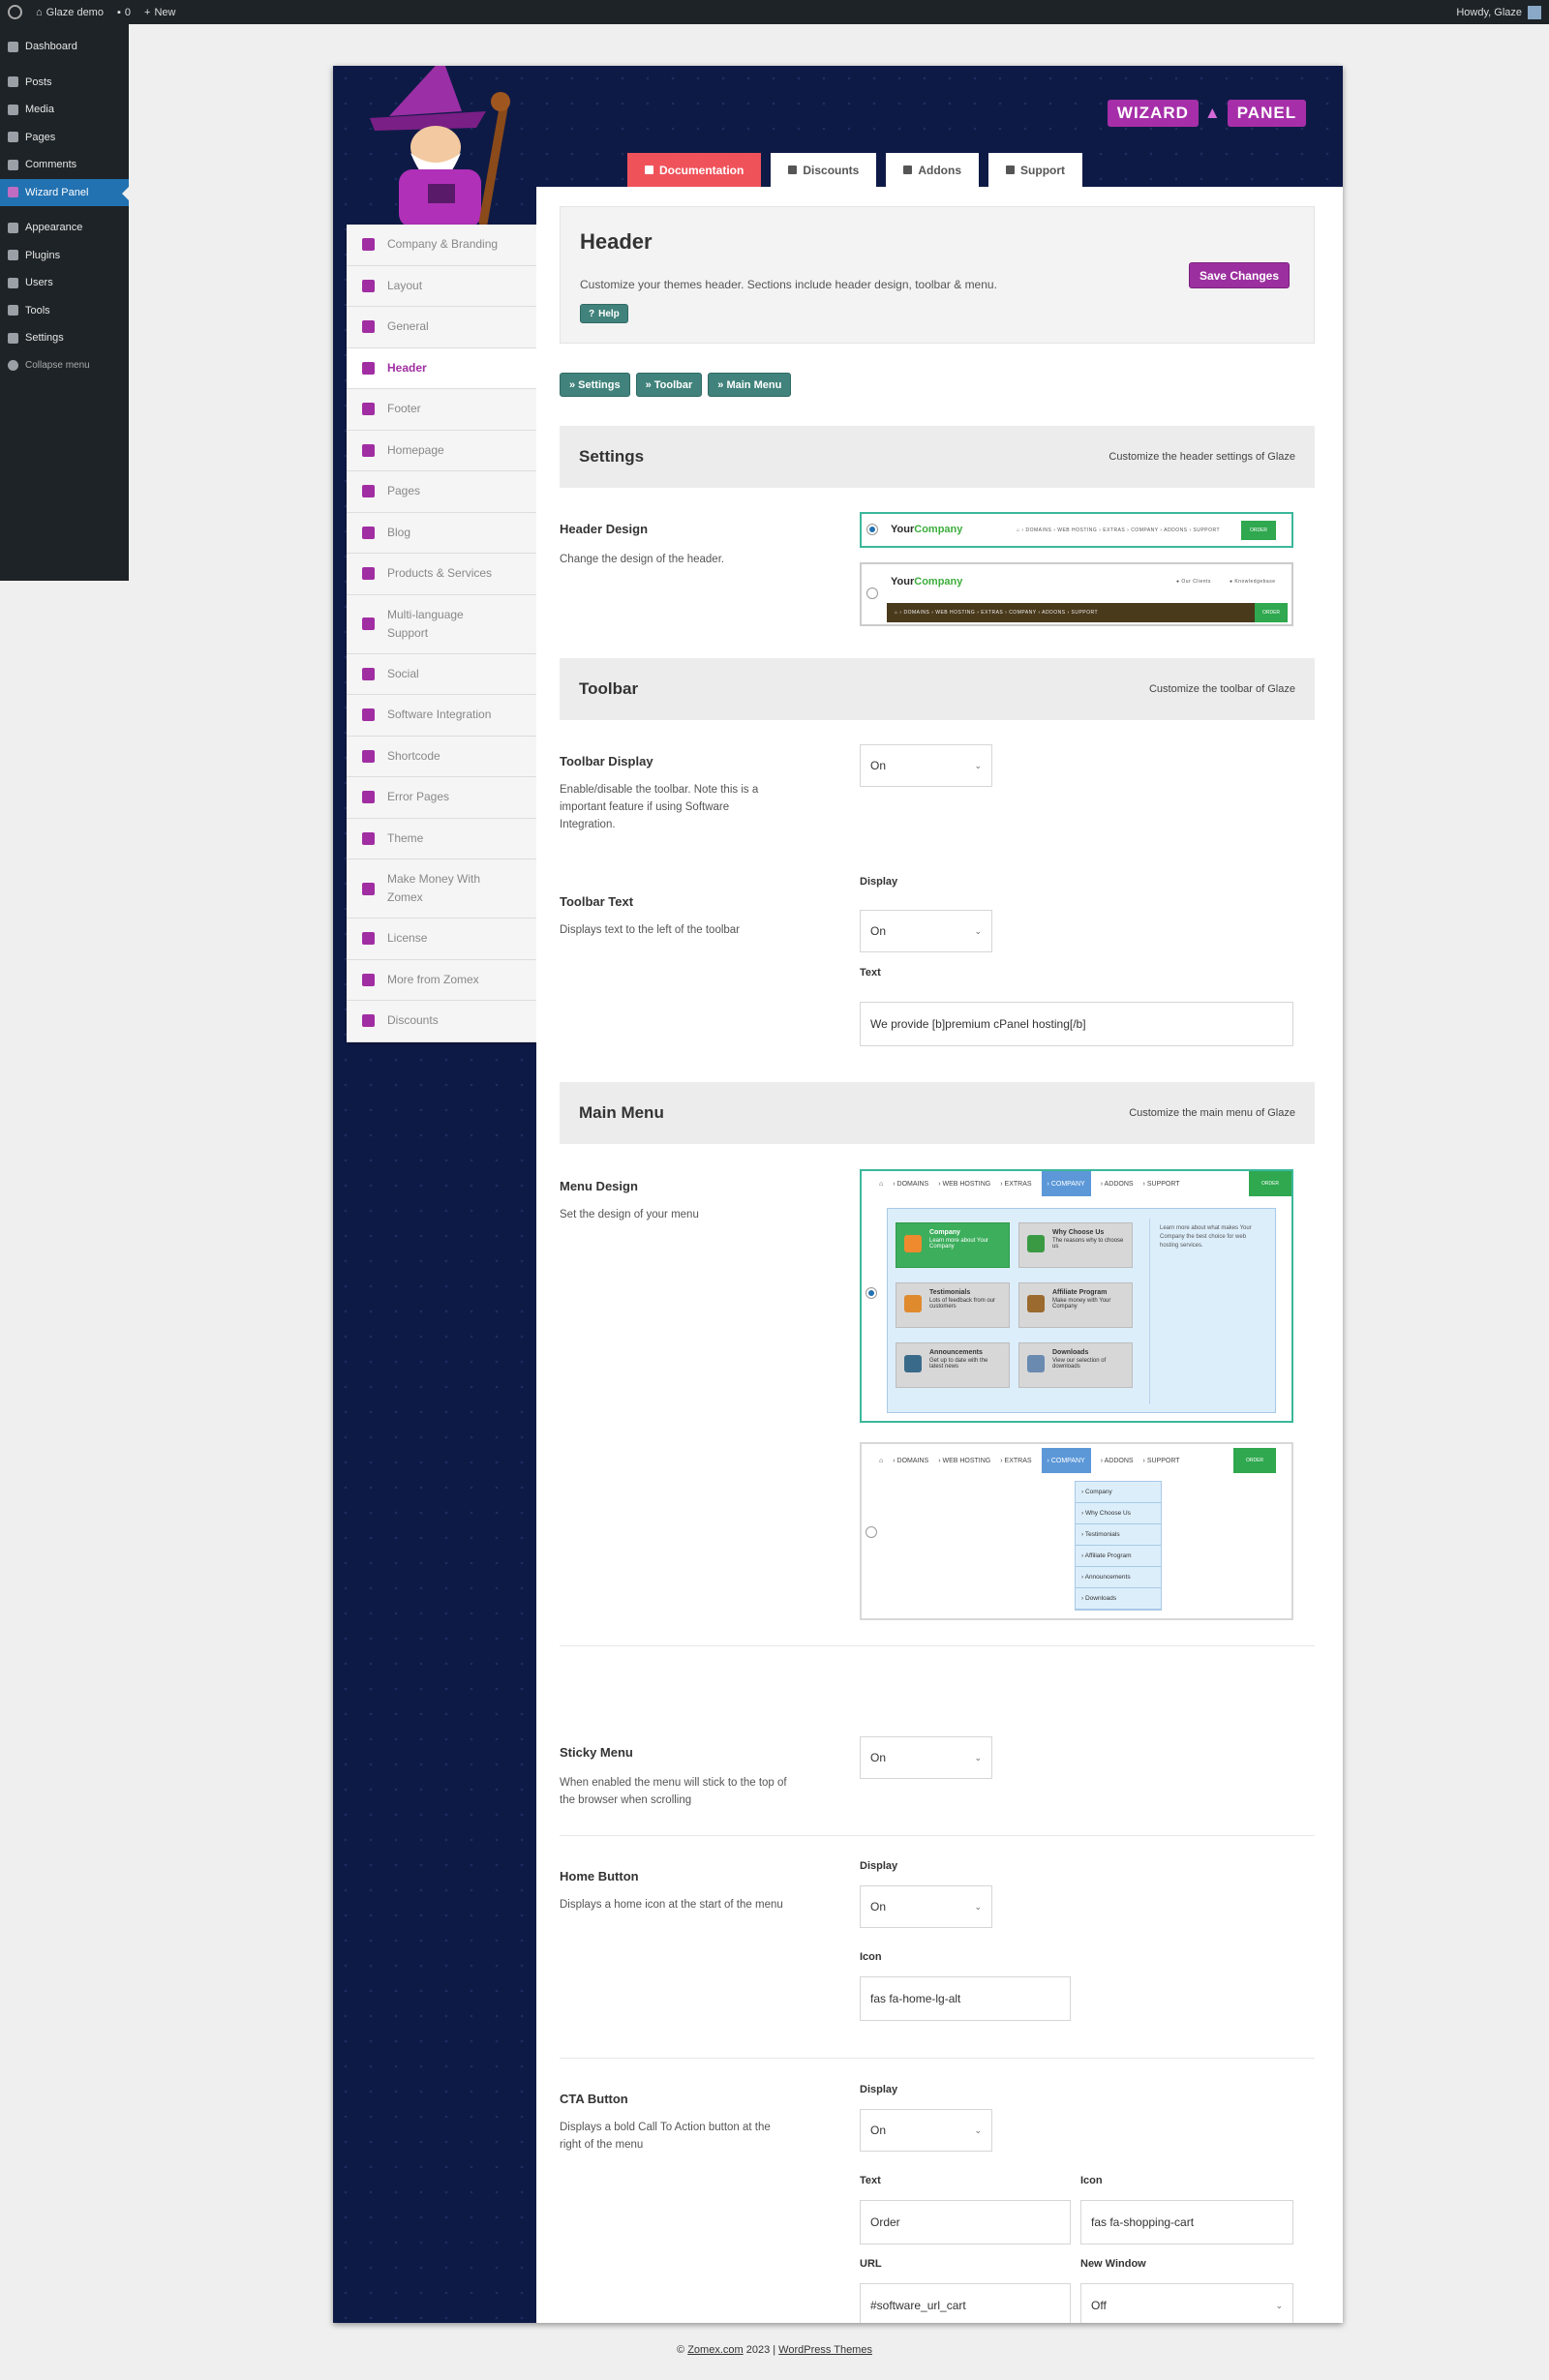  I want to click on home-icon-input: fas fa-home-lg-alt, so click(966, 1999).